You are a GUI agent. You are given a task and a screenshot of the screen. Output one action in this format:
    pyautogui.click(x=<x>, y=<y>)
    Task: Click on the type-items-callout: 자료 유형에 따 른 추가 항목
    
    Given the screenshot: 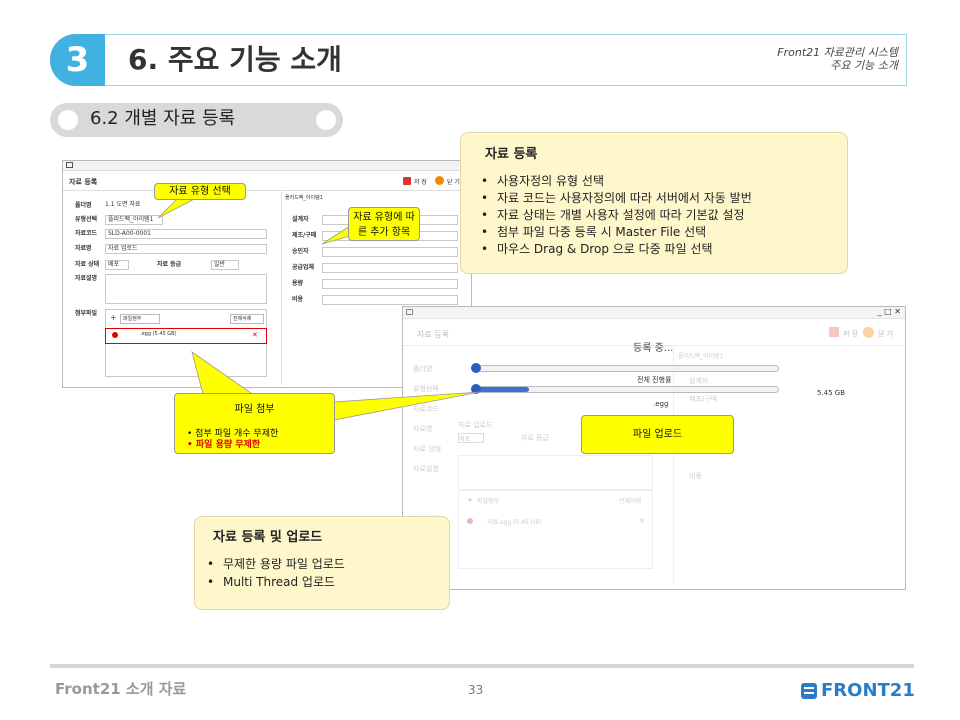 What is the action you would take?
    pyautogui.click(x=384, y=224)
    